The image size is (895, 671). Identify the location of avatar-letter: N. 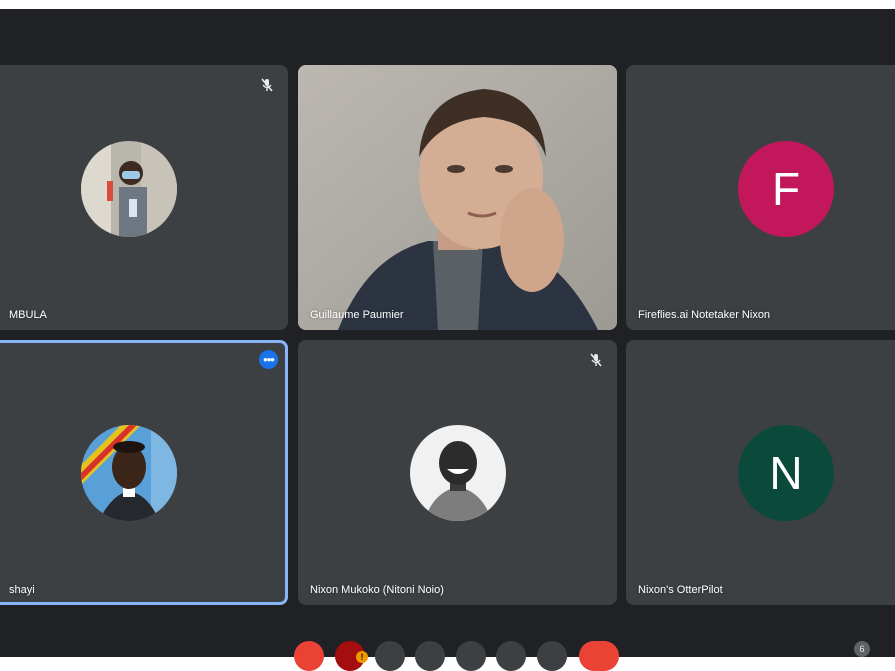
(786, 473).